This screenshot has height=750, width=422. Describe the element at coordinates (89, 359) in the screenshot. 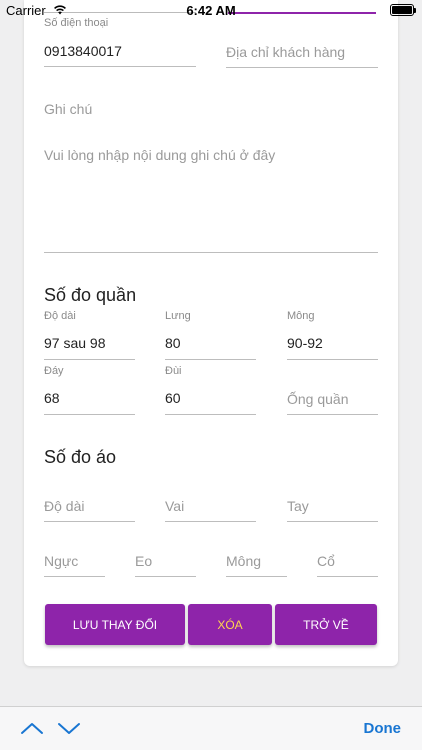

I see `pants-length-underline` at that location.